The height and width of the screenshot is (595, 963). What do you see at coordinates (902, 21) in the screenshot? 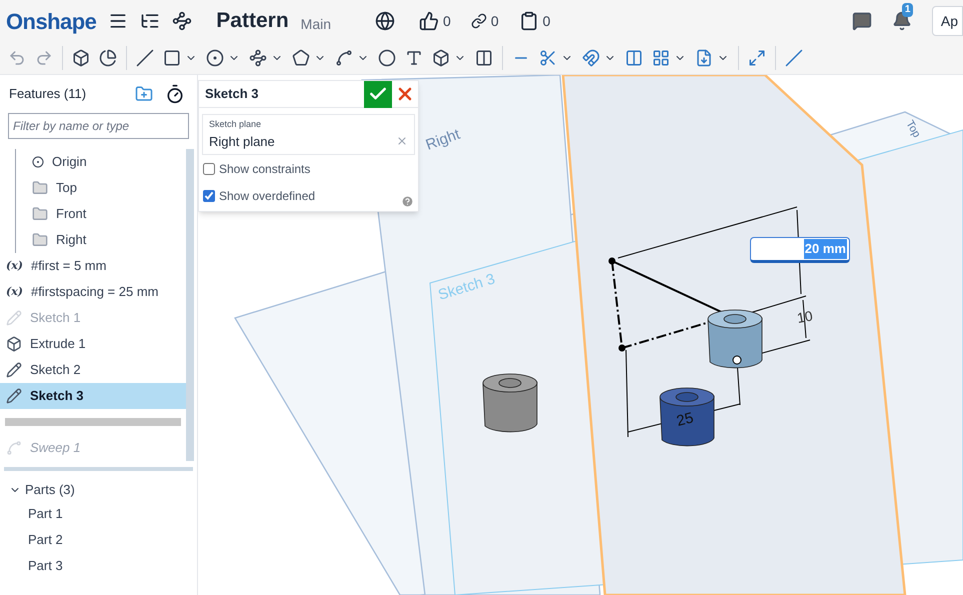
I see `notification-icon` at bounding box center [902, 21].